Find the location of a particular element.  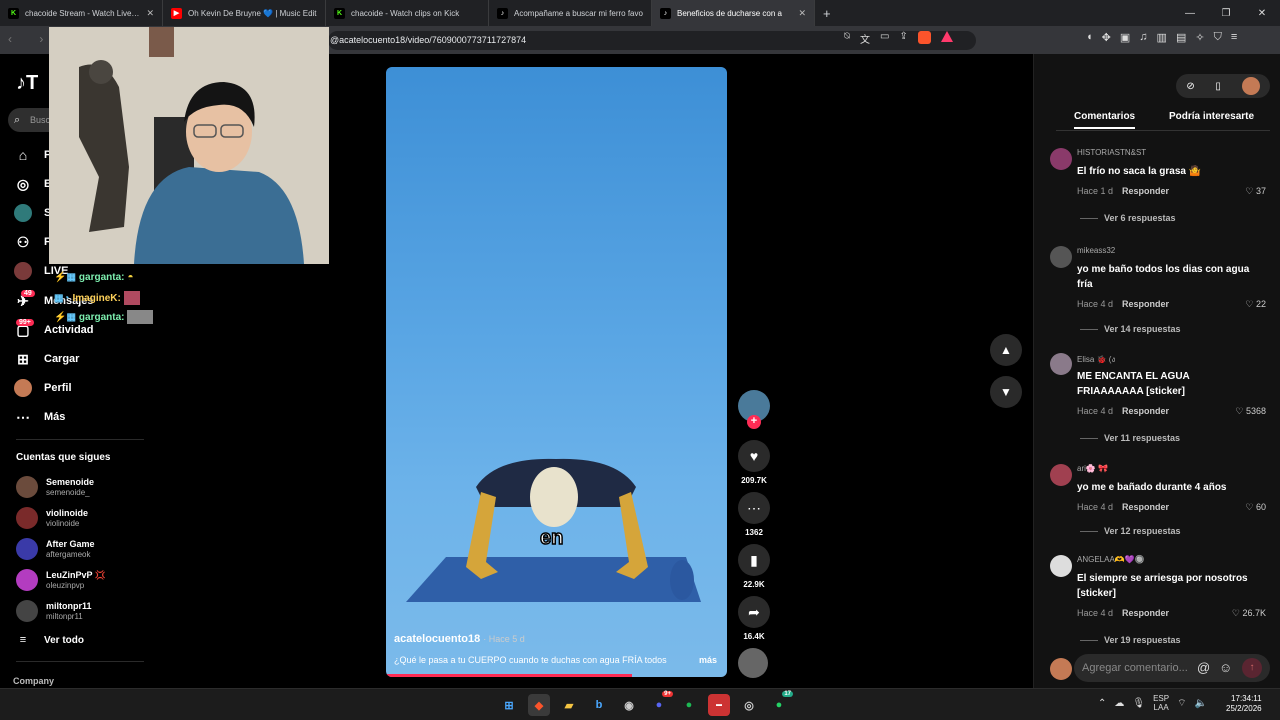

emoji-icon: ☺ is located at coordinates (1225, 668).